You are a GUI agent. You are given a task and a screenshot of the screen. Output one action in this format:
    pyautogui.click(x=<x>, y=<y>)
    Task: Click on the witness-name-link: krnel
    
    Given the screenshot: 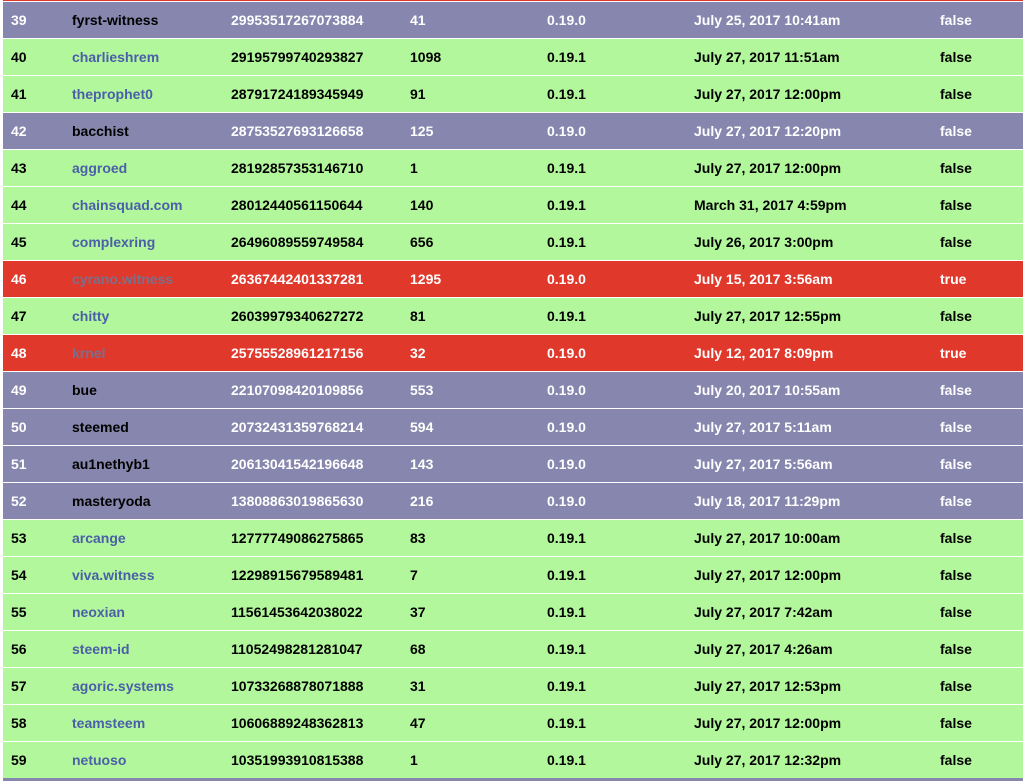 What is the action you would take?
    pyautogui.click(x=88, y=353)
    